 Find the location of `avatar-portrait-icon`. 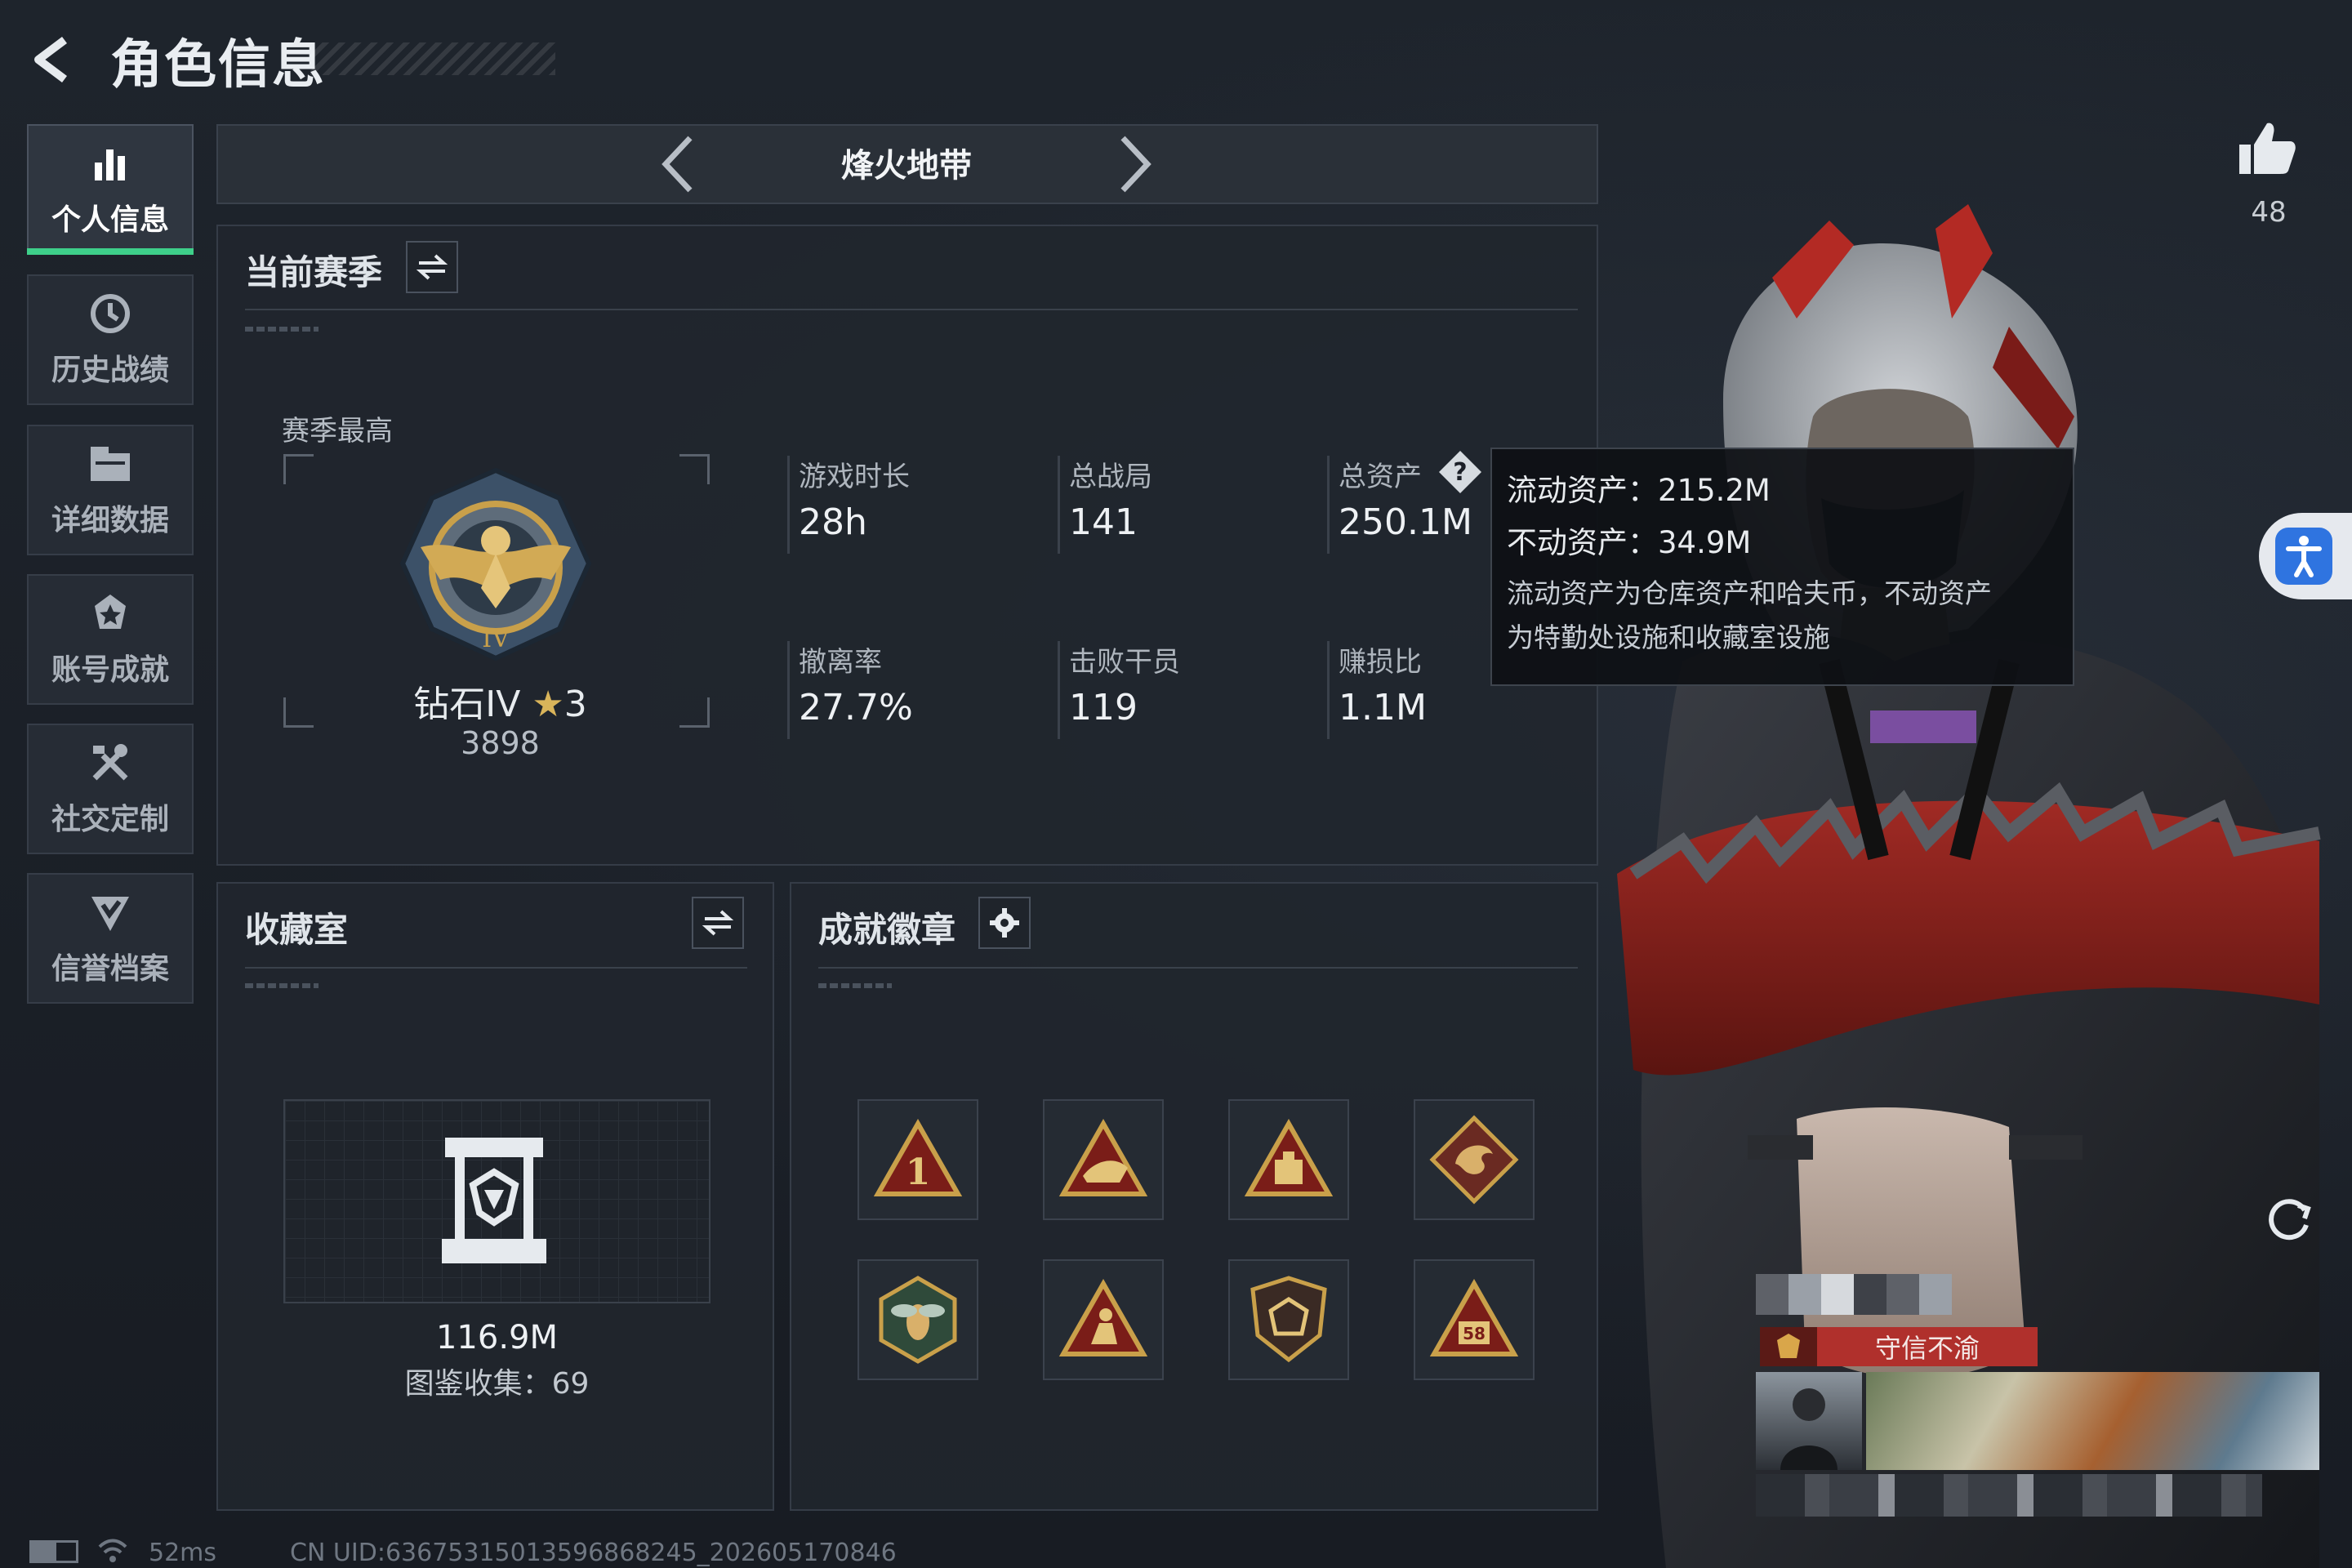

avatar-portrait-icon is located at coordinates (1809, 1429).